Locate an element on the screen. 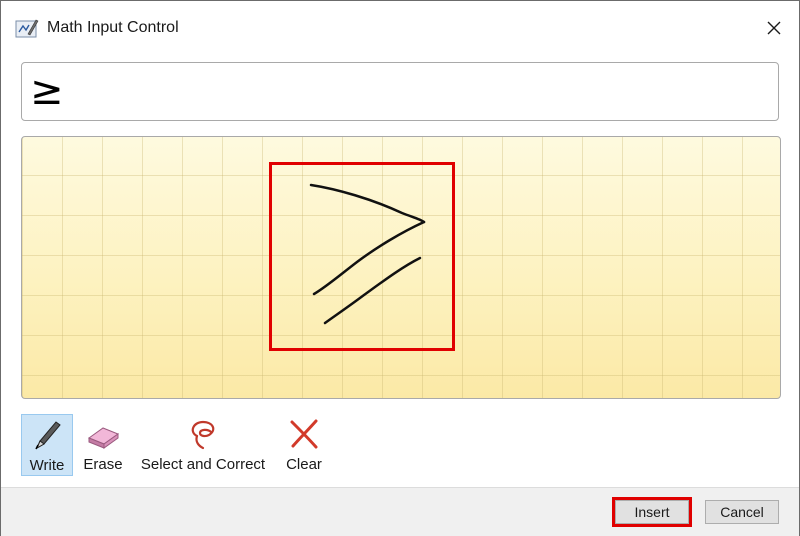  write-tool-button: Write is located at coordinates (47, 445).